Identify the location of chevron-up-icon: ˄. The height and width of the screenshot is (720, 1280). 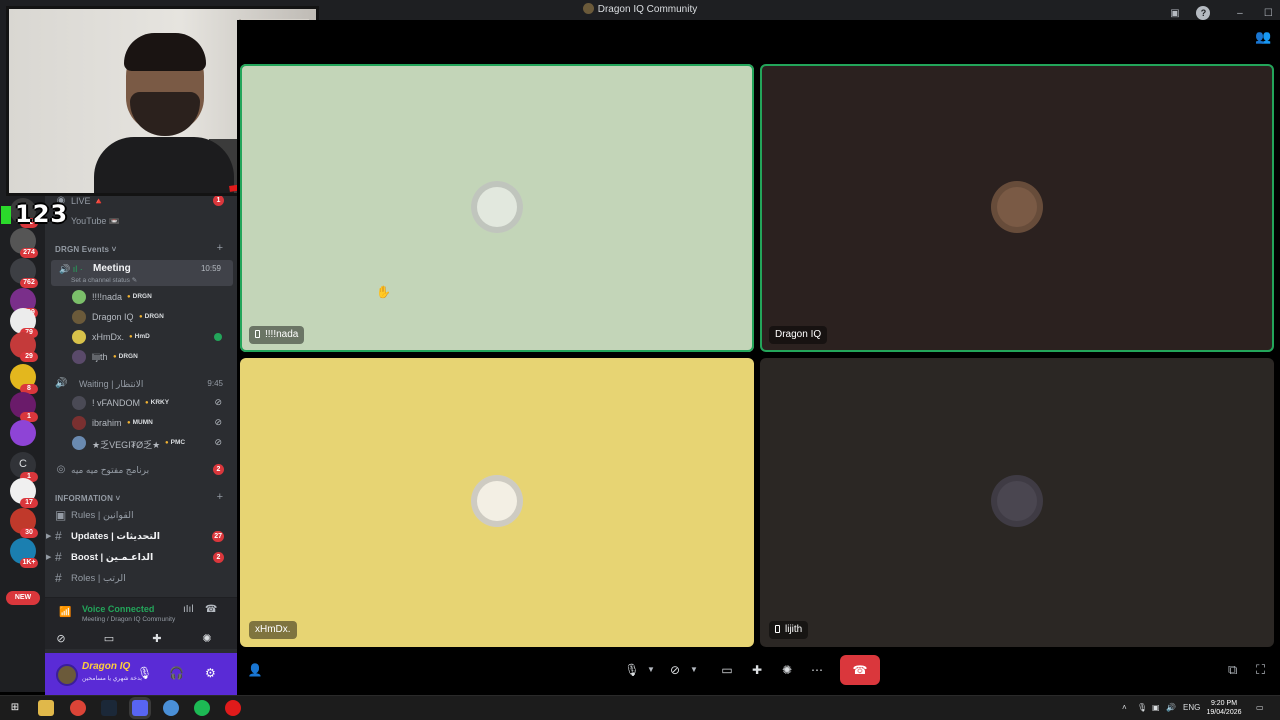
(1124, 707).